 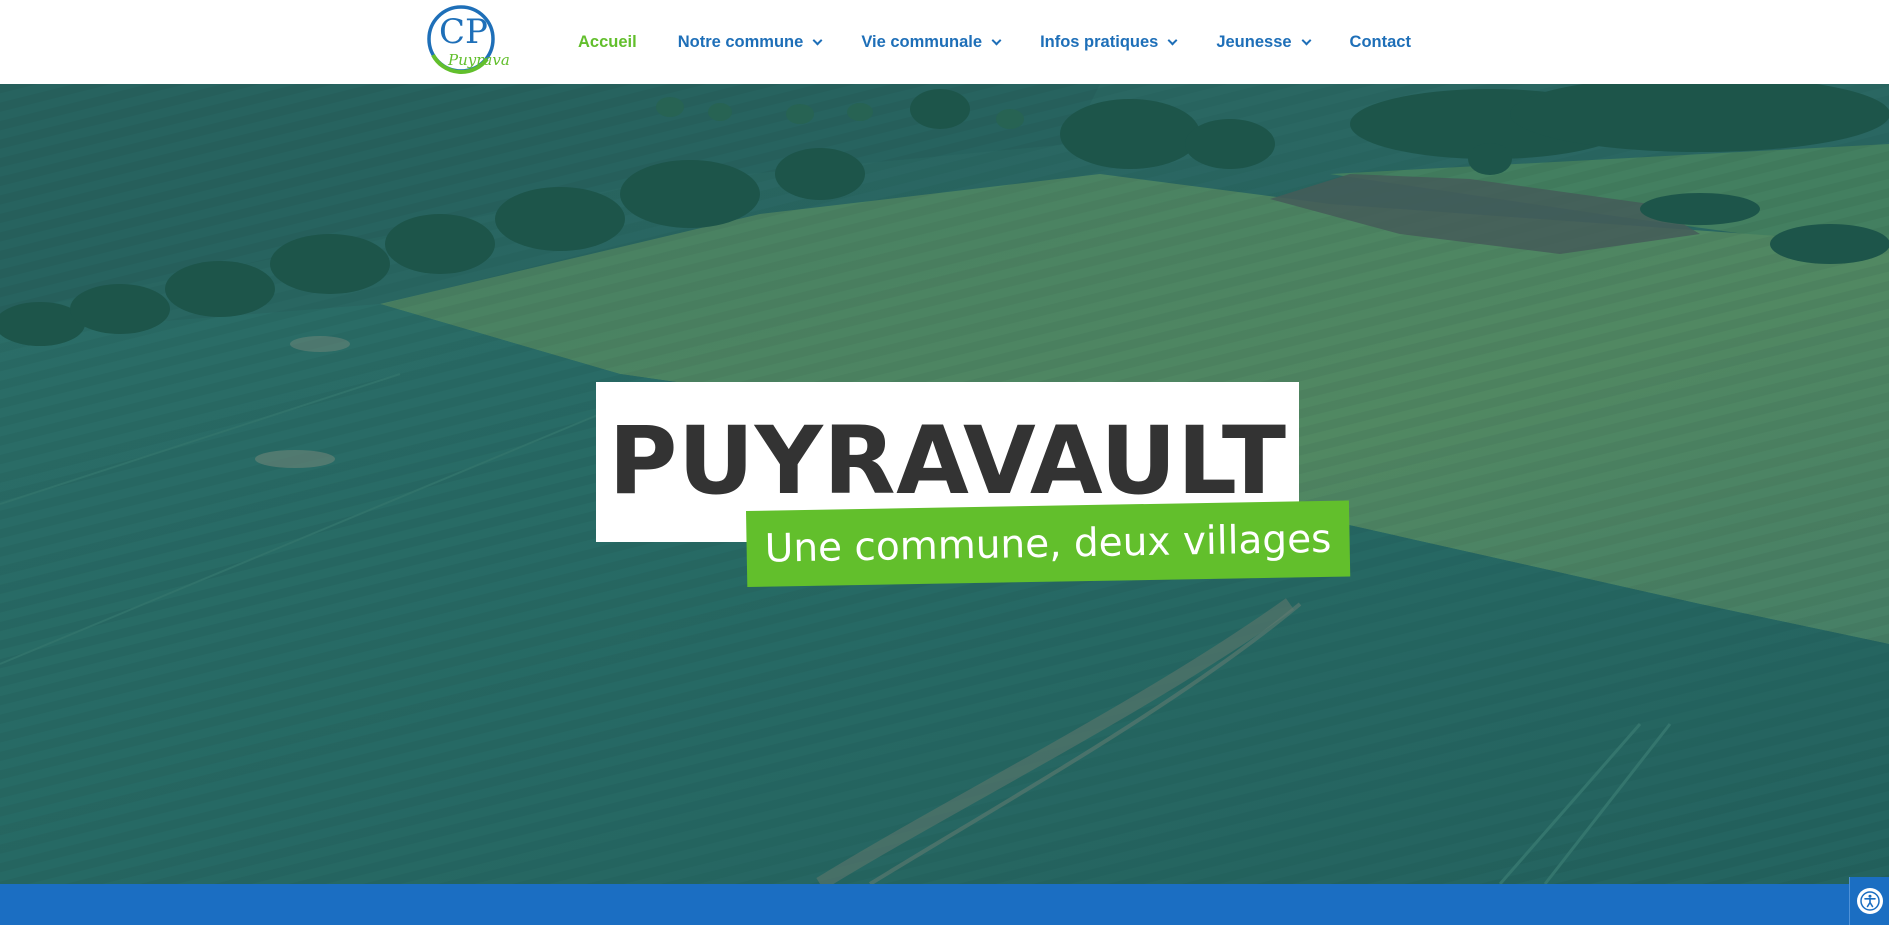 What do you see at coordinates (947, 461) in the screenshot?
I see `hero-title: PUYRAVAULT` at bounding box center [947, 461].